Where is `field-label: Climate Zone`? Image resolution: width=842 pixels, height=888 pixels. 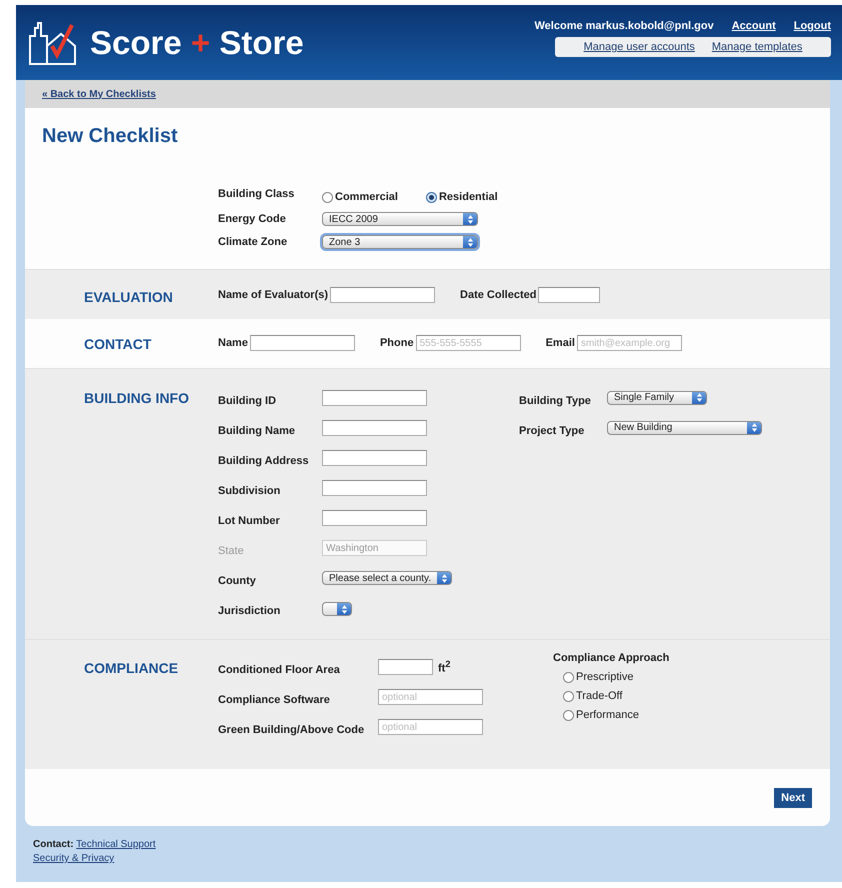
field-label: Climate Zone is located at coordinates (253, 242).